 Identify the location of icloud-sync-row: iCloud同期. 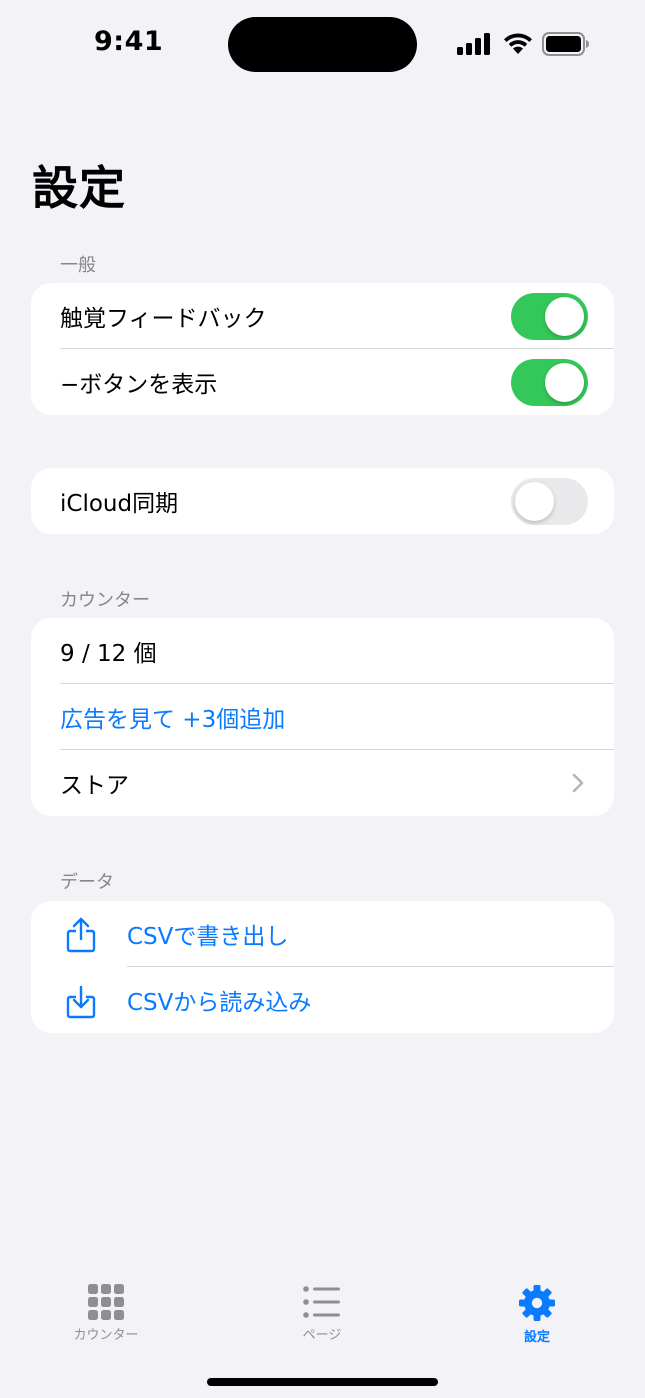
(322, 501).